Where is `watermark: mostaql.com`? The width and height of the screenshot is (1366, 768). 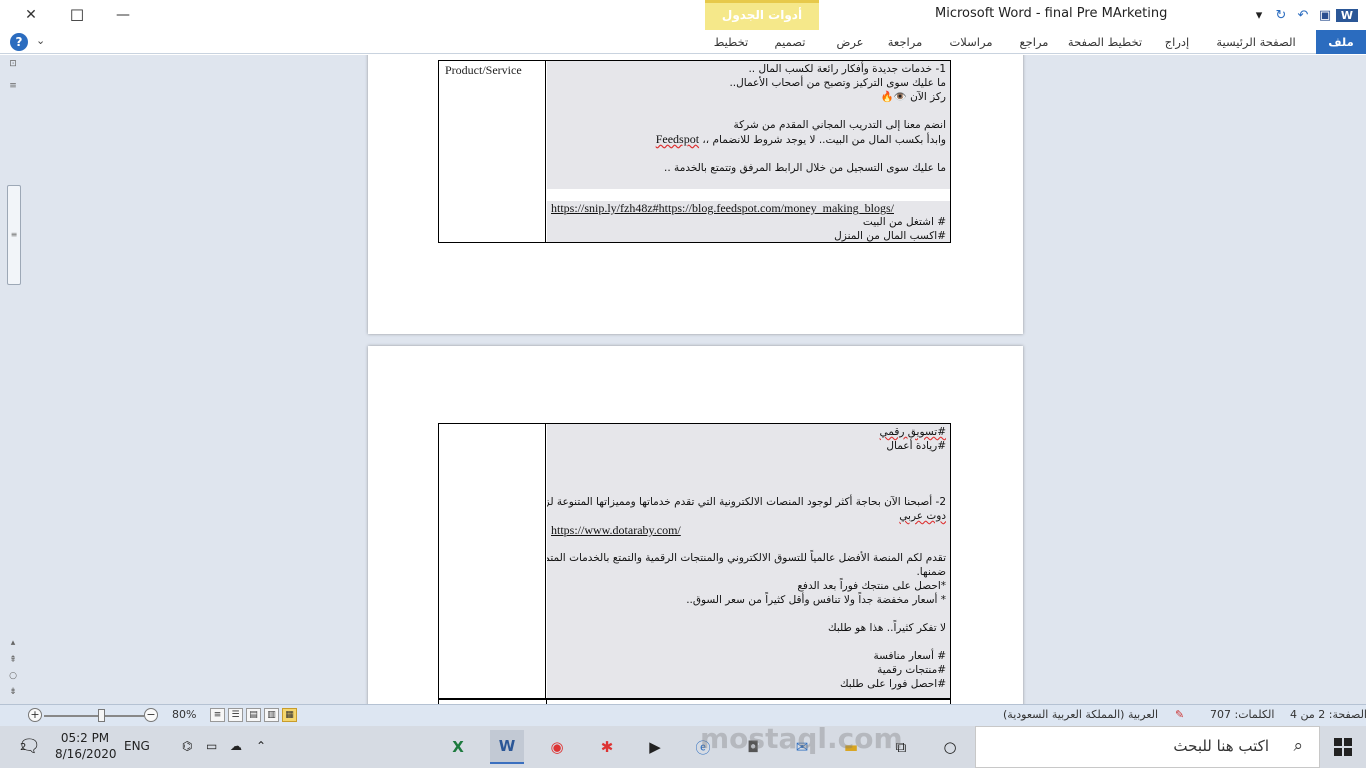 watermark: mostaql.com is located at coordinates (801, 738).